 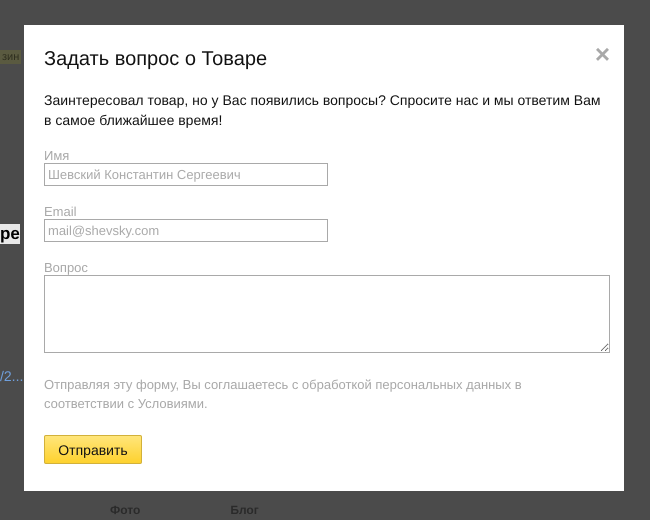 What do you see at coordinates (186, 174) in the screenshot?
I see `text-input: Шевский Константин Сергеевич` at bounding box center [186, 174].